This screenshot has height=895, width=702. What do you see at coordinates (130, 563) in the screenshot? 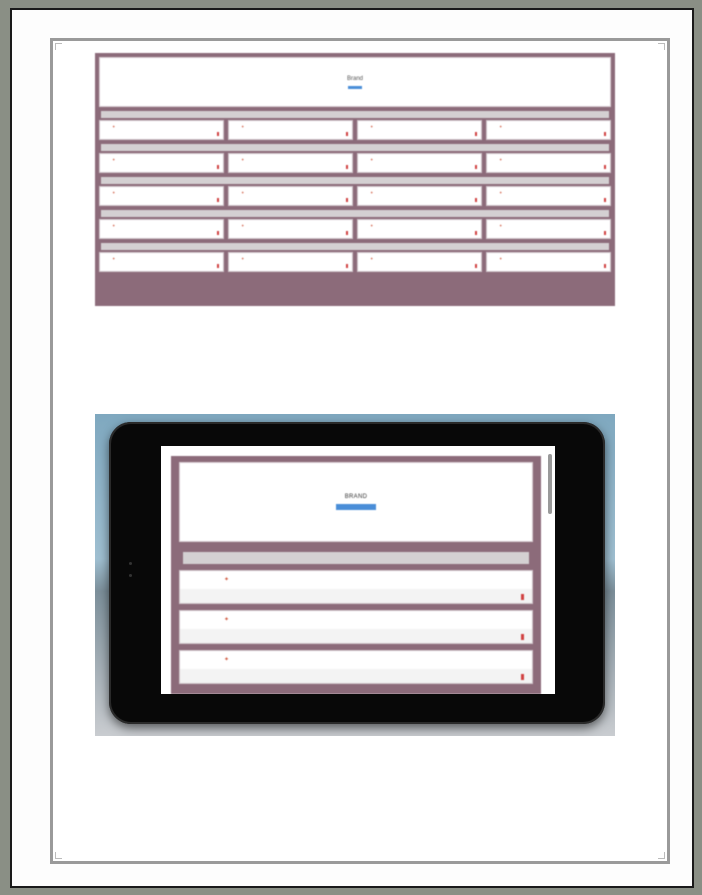
I see `tablet-camera-icon` at bounding box center [130, 563].